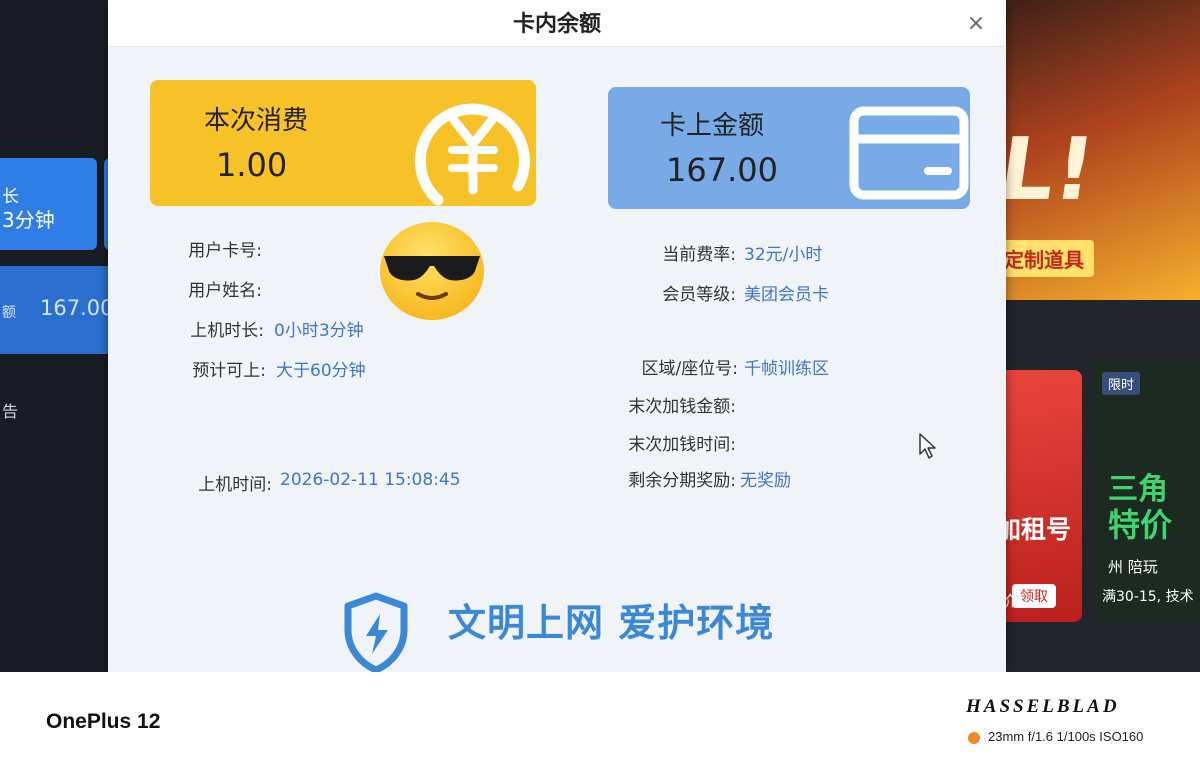 The image size is (1200, 770). Describe the element at coordinates (252, 165) in the screenshot. I see `current-spend-value: 1.00` at that location.